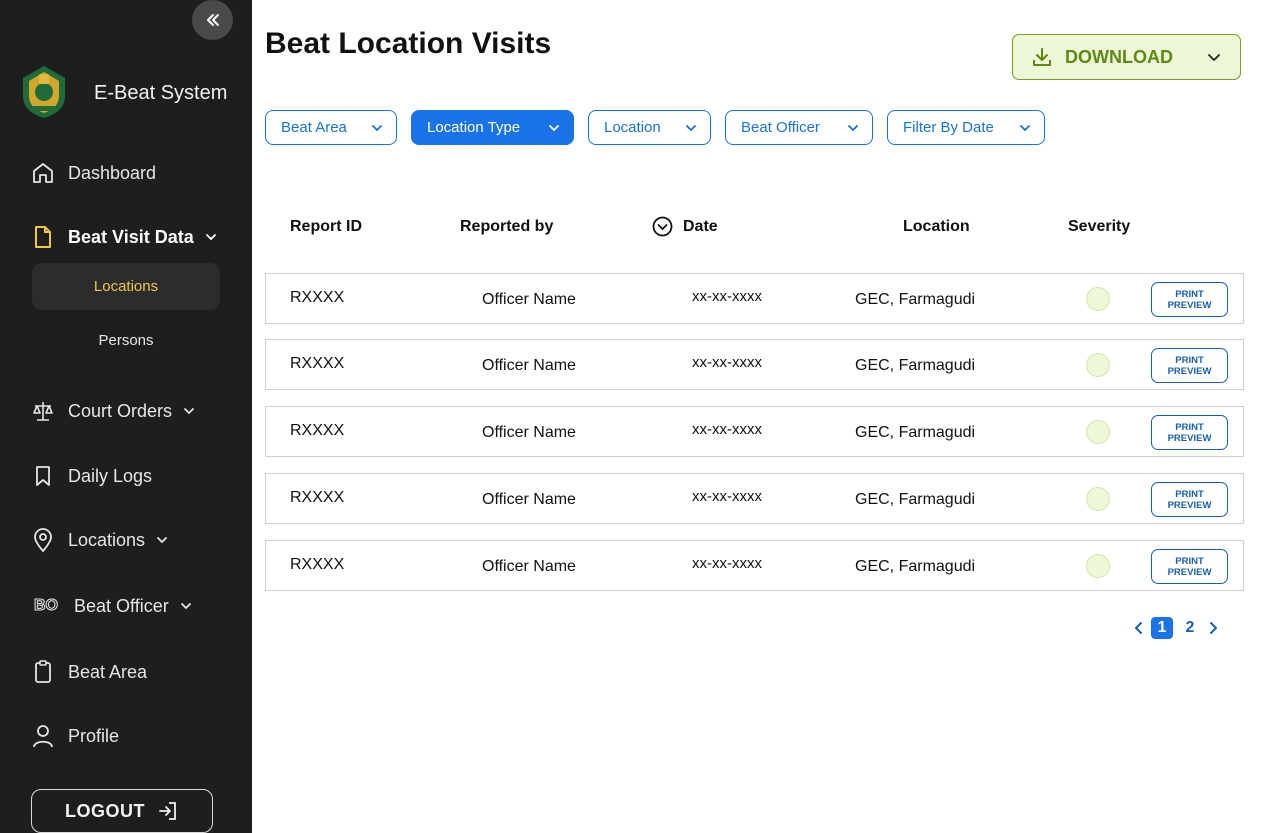  What do you see at coordinates (43, 672) in the screenshot?
I see `clipboard-icon` at bounding box center [43, 672].